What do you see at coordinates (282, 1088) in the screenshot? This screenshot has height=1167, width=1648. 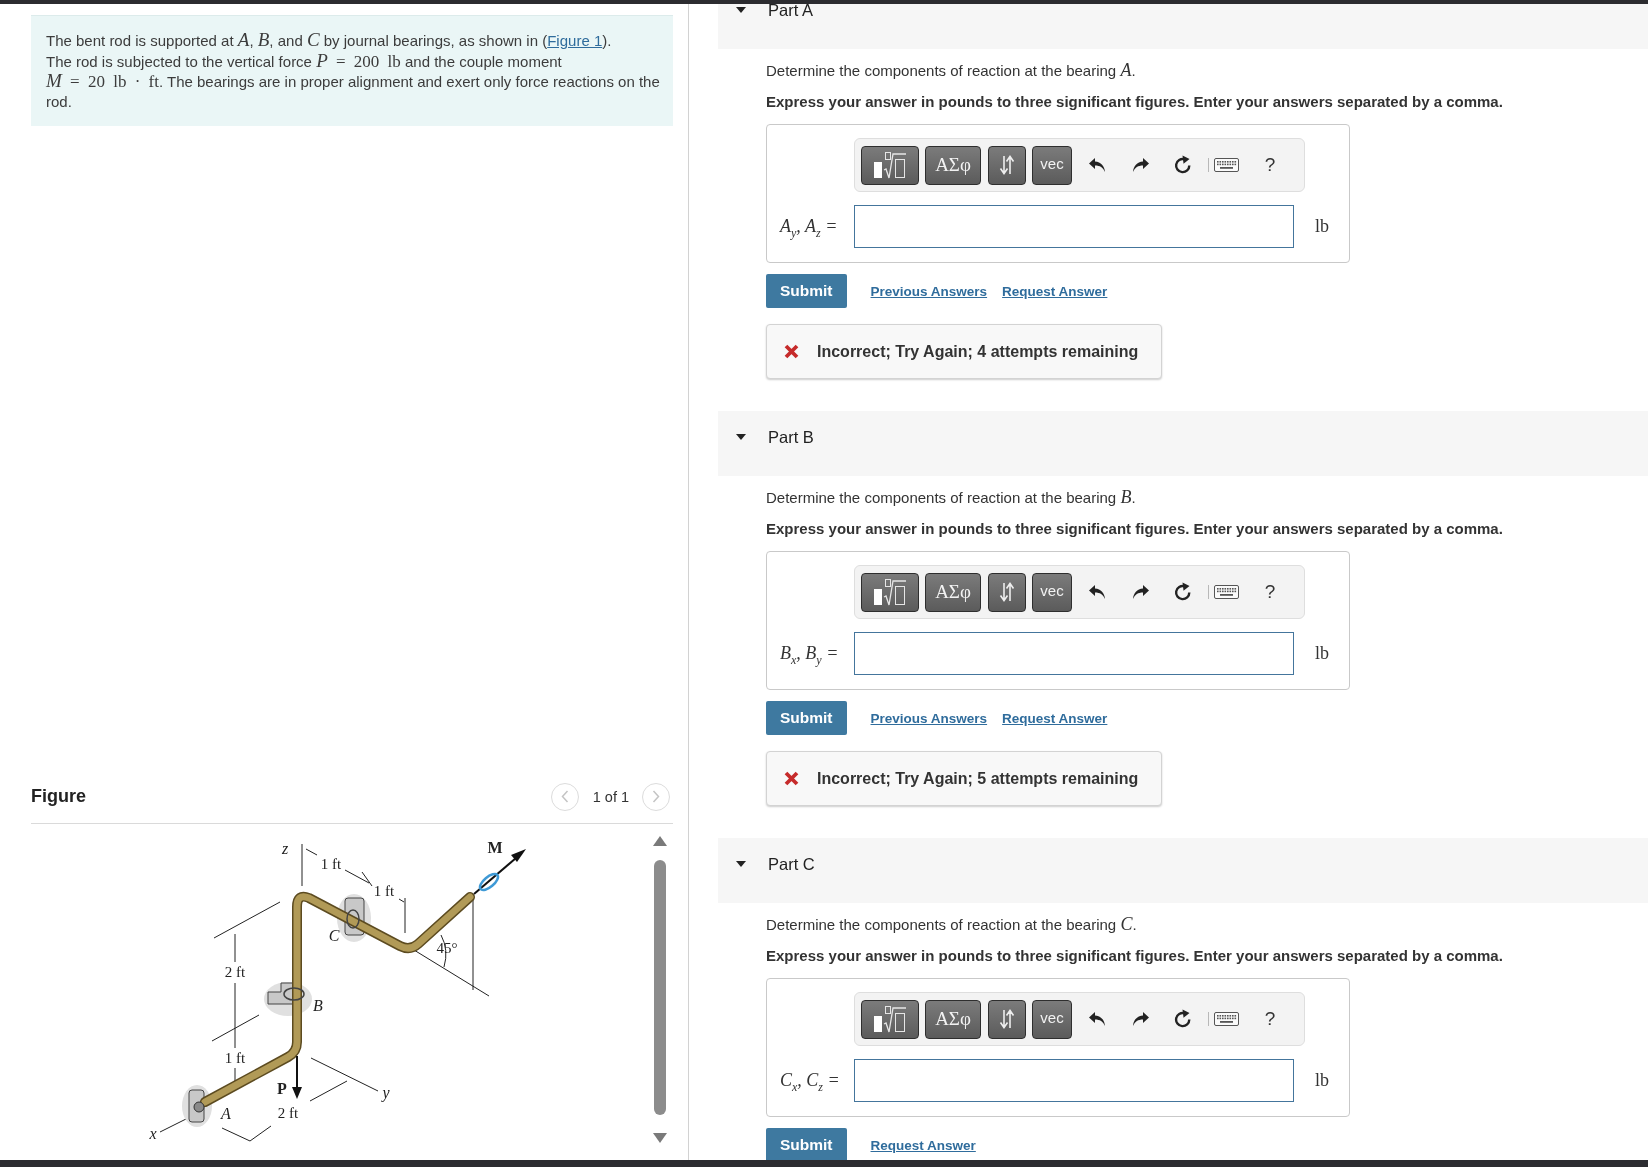 I see `load-label: P` at bounding box center [282, 1088].